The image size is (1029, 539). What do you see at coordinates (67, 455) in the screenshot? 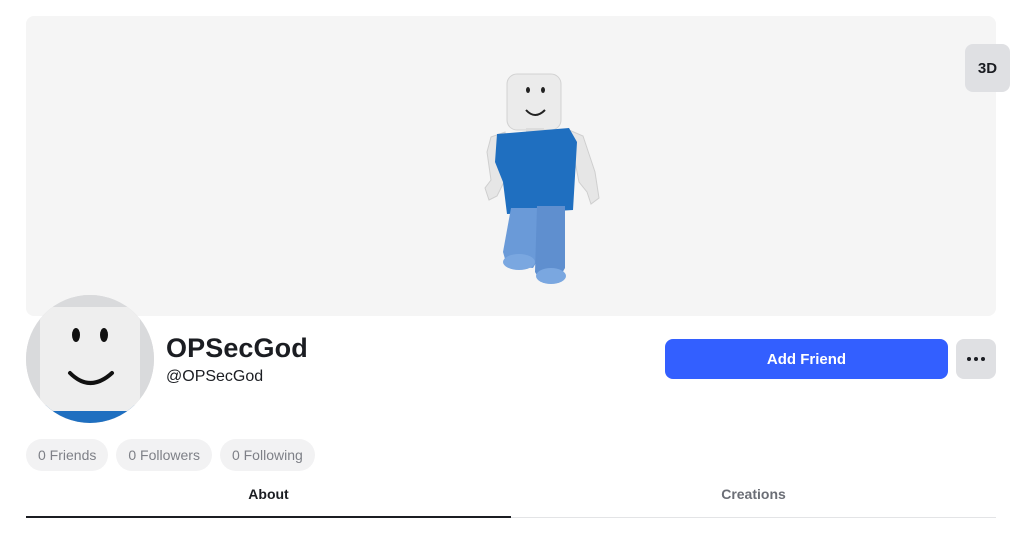
I see `friends-count-chip: 0 Friends` at bounding box center [67, 455].